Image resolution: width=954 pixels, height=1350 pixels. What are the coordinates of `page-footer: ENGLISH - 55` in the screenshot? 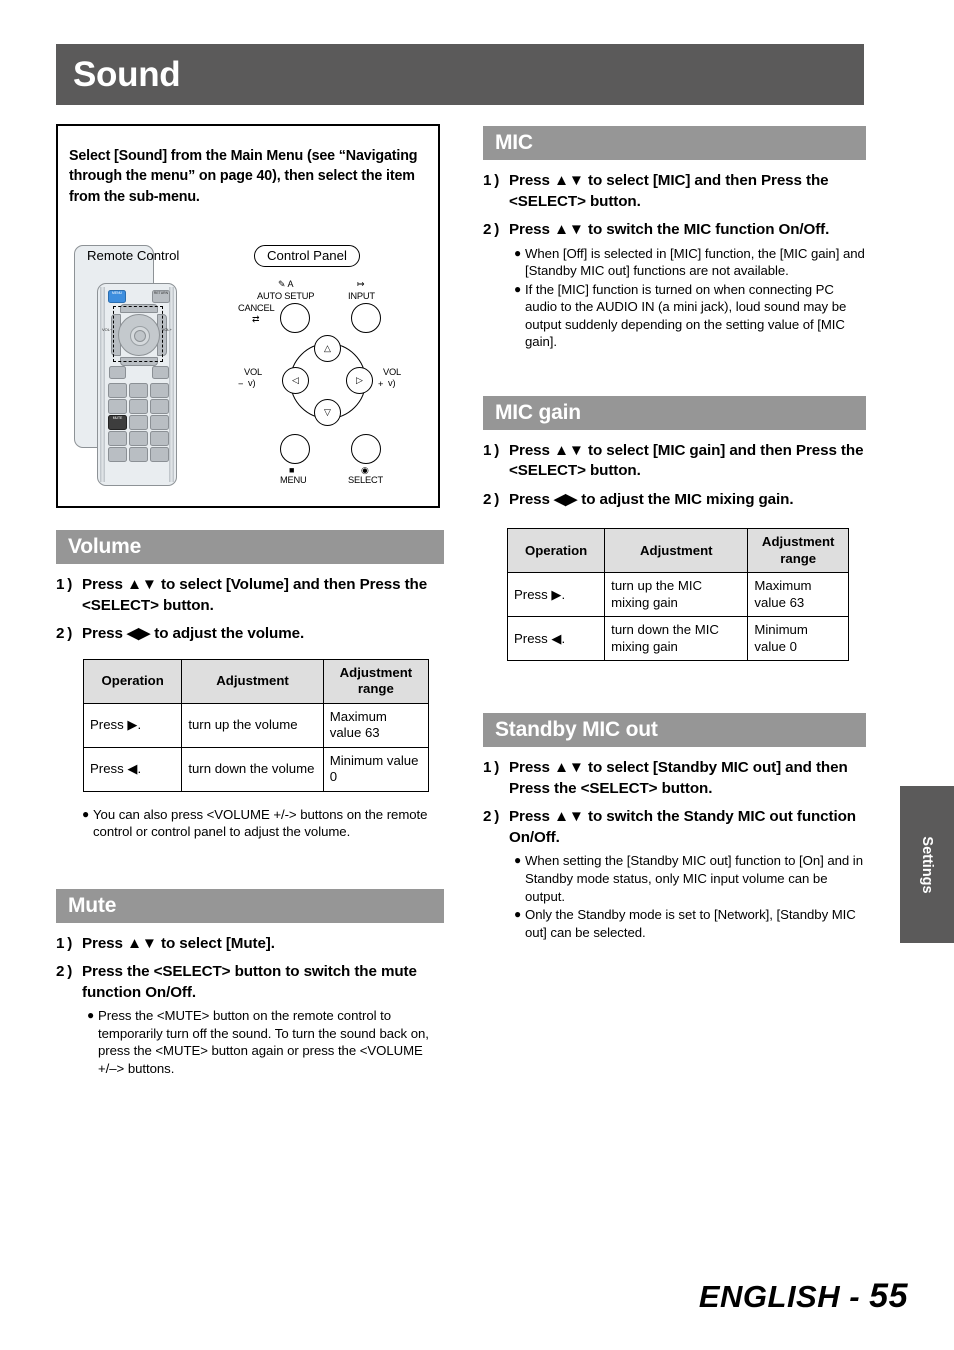 It's located at (803, 1296).